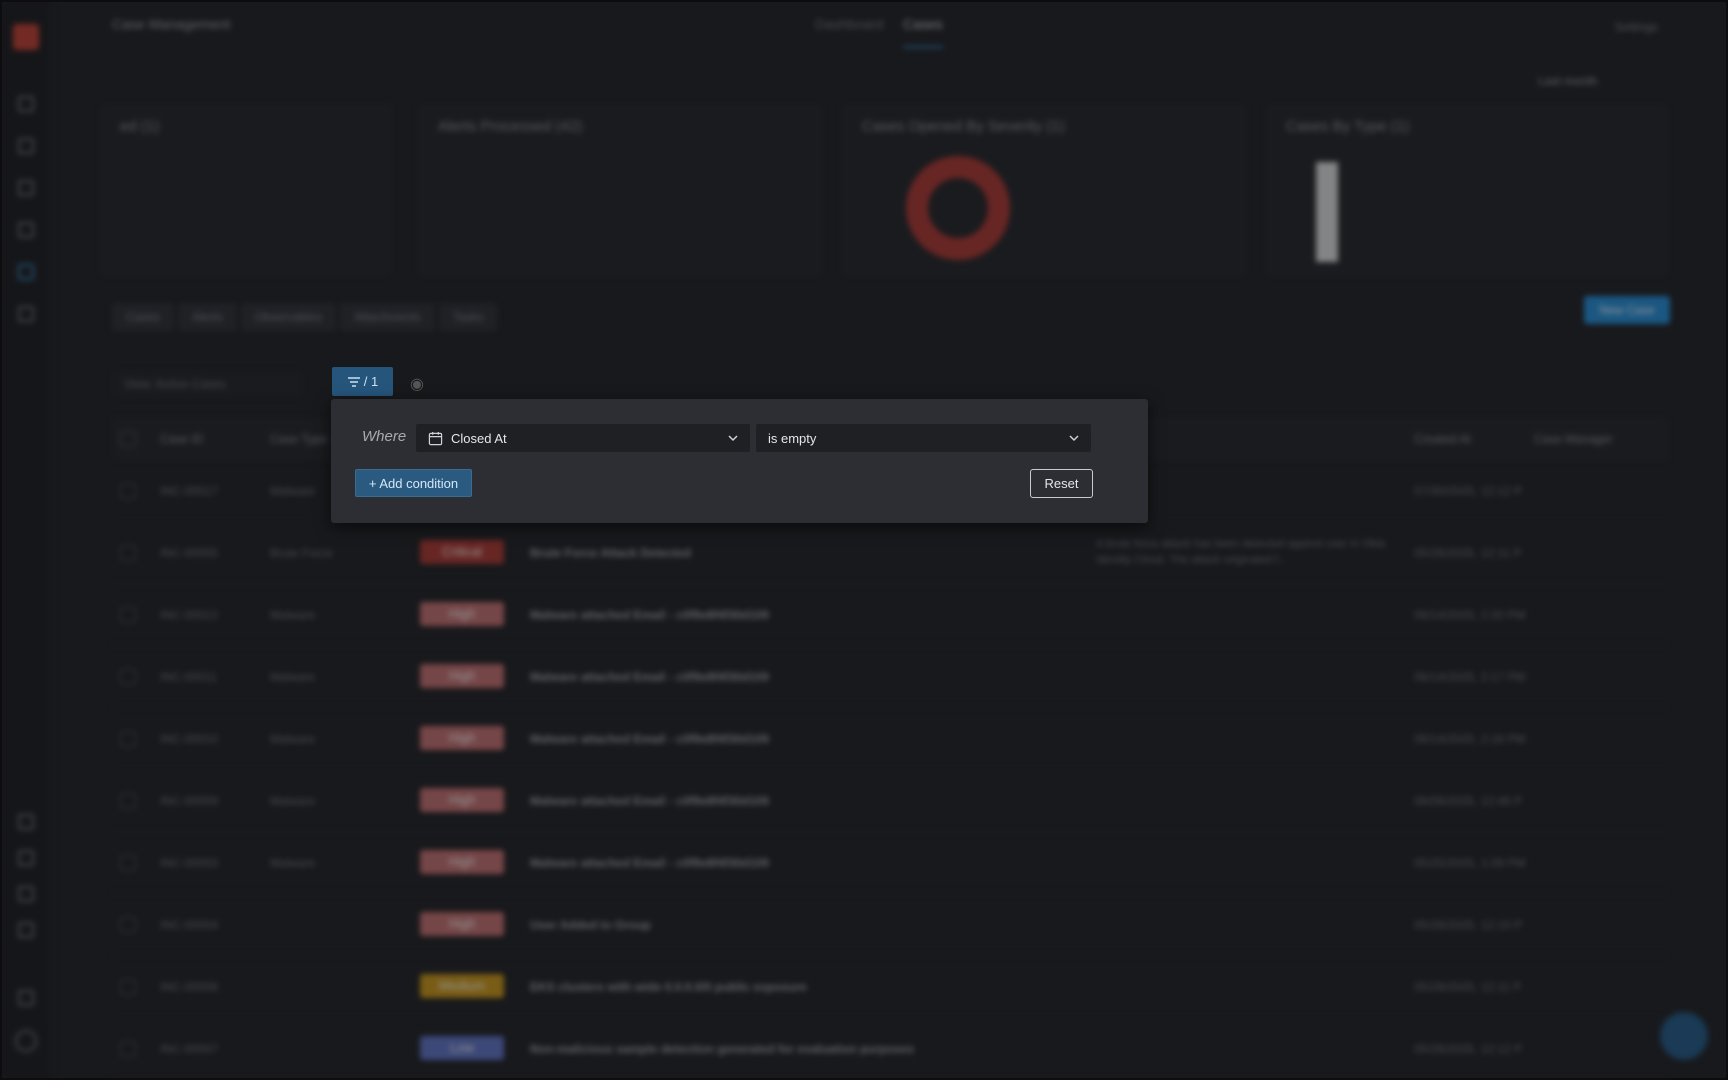 The image size is (1728, 1080). What do you see at coordinates (413, 483) in the screenshot?
I see `add-condition-button: + Add condition` at bounding box center [413, 483].